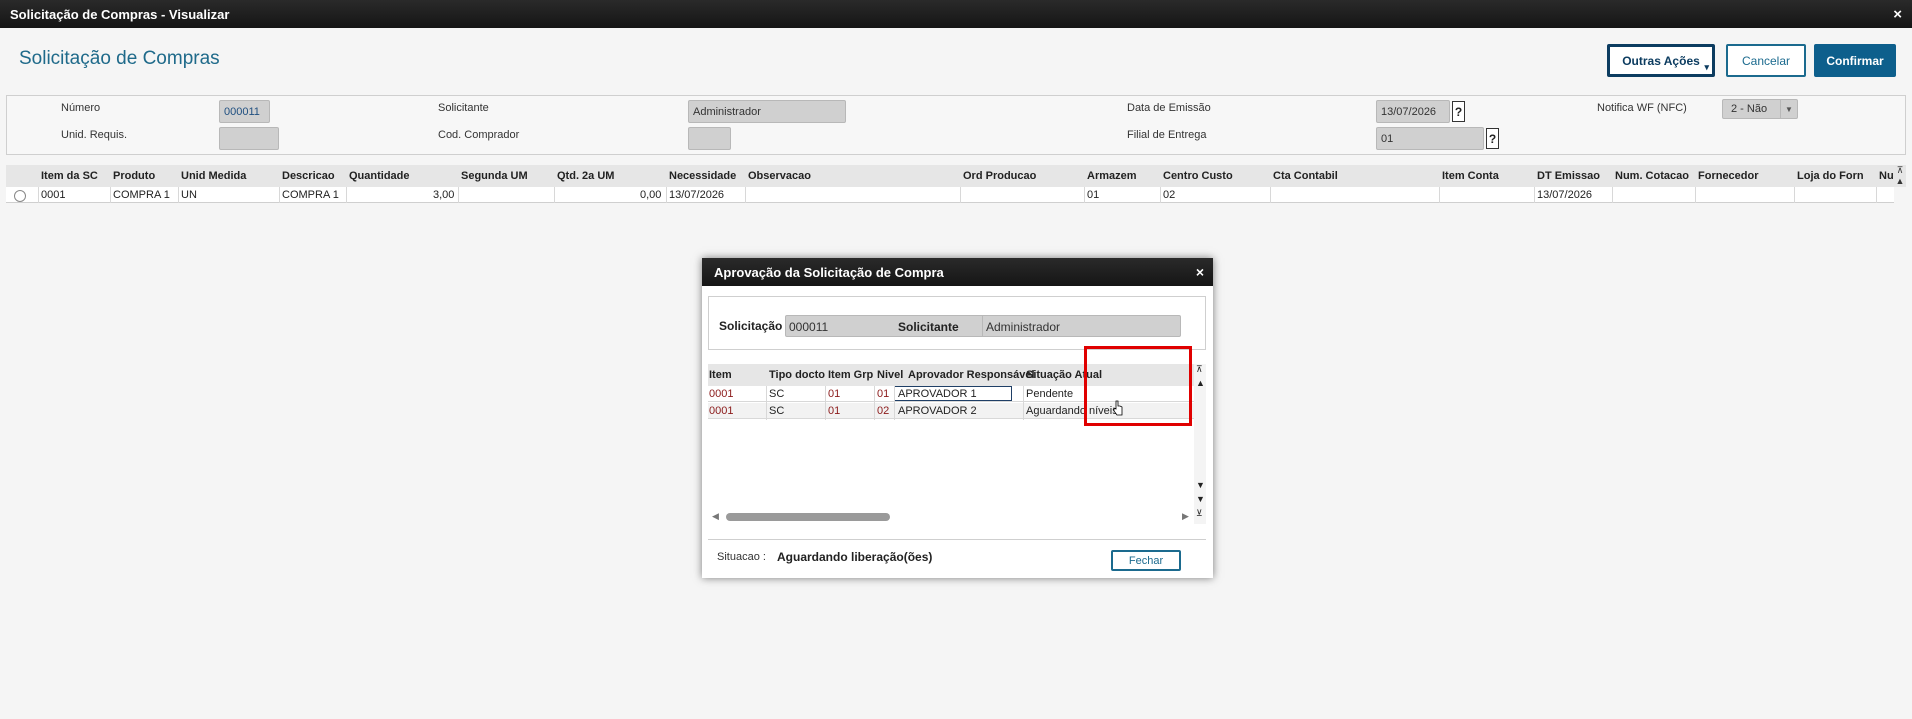  Describe the element at coordinates (720, 375) in the screenshot. I see `col-header: Item` at that location.